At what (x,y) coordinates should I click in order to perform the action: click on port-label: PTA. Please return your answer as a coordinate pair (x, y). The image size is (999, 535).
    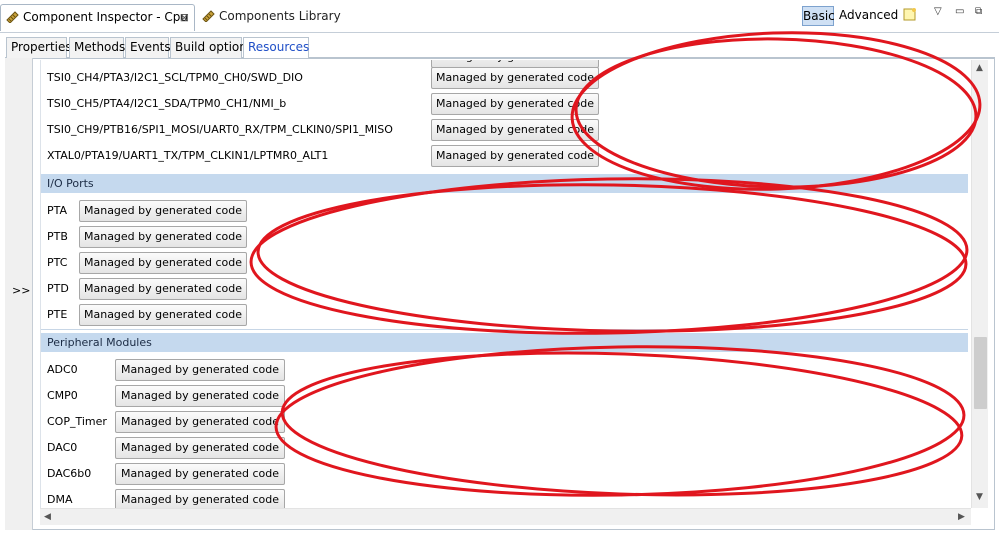
    Looking at the image, I should click on (57, 210).